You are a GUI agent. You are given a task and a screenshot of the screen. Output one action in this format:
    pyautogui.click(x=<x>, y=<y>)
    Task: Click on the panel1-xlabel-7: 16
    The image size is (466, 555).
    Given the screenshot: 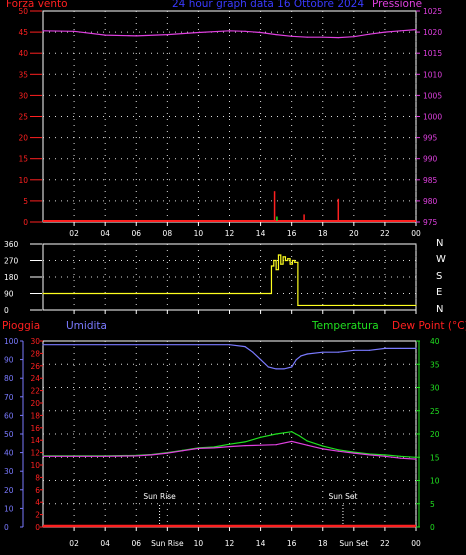 What is the action you would take?
    pyautogui.click(x=292, y=233)
    